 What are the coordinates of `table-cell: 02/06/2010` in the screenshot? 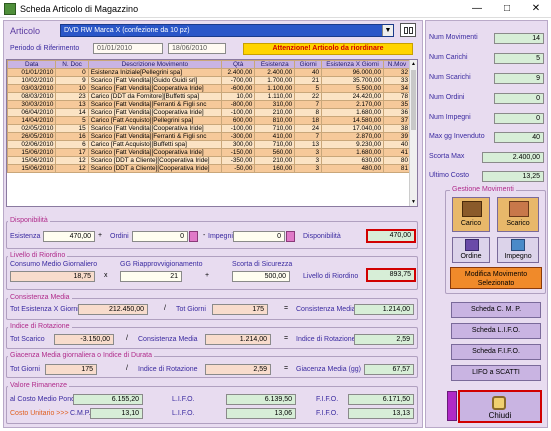 It's located at (32, 144).